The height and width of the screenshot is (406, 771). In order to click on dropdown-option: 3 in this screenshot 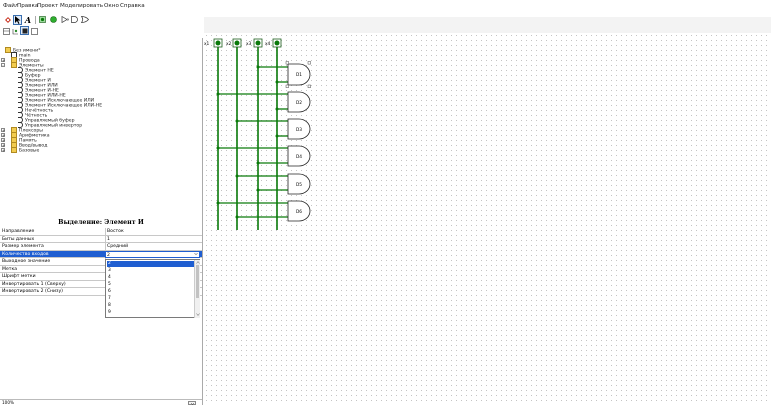, I will do `click(151, 271)`.